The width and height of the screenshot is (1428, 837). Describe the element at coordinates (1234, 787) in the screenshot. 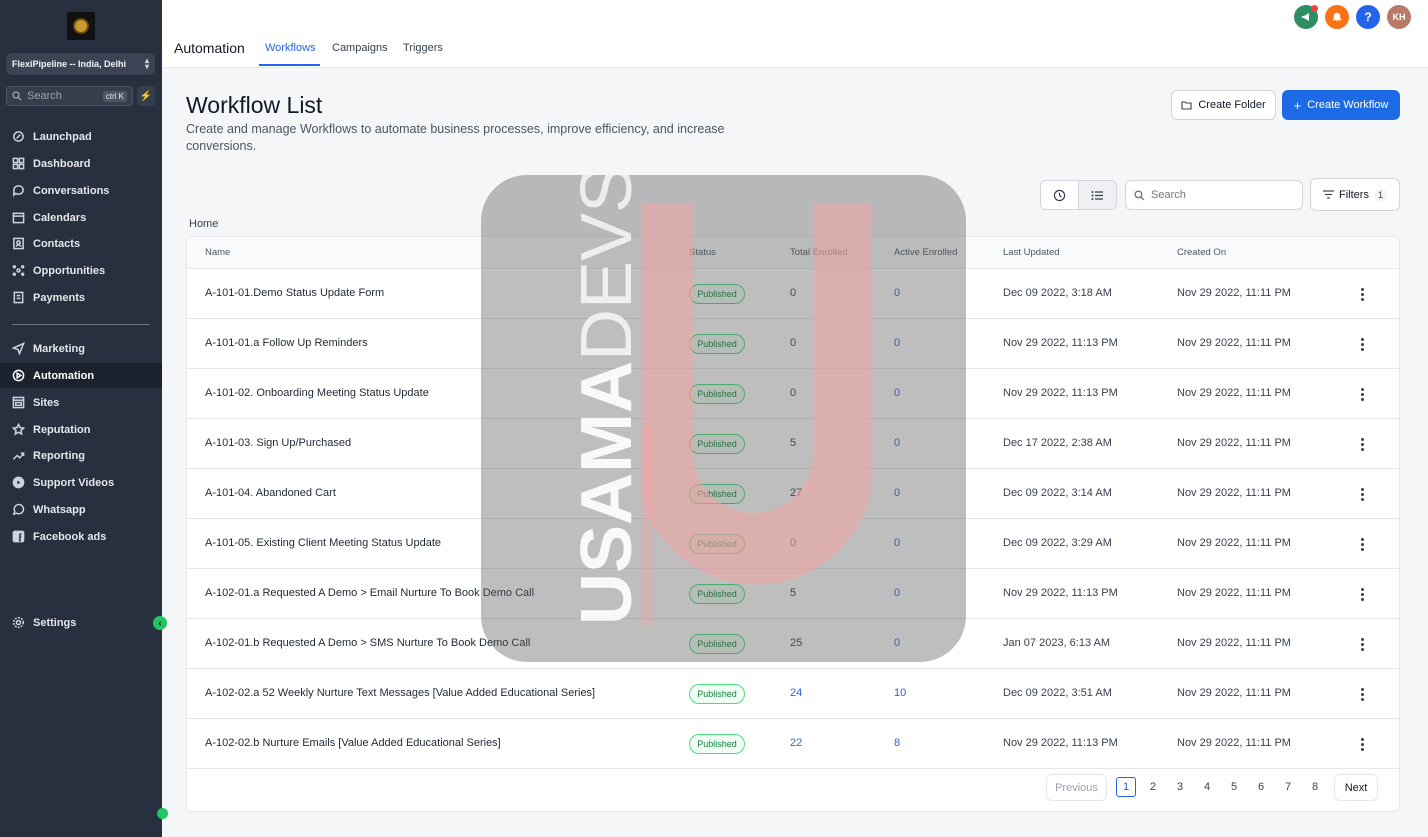

I see `page-number-button: 5` at that location.